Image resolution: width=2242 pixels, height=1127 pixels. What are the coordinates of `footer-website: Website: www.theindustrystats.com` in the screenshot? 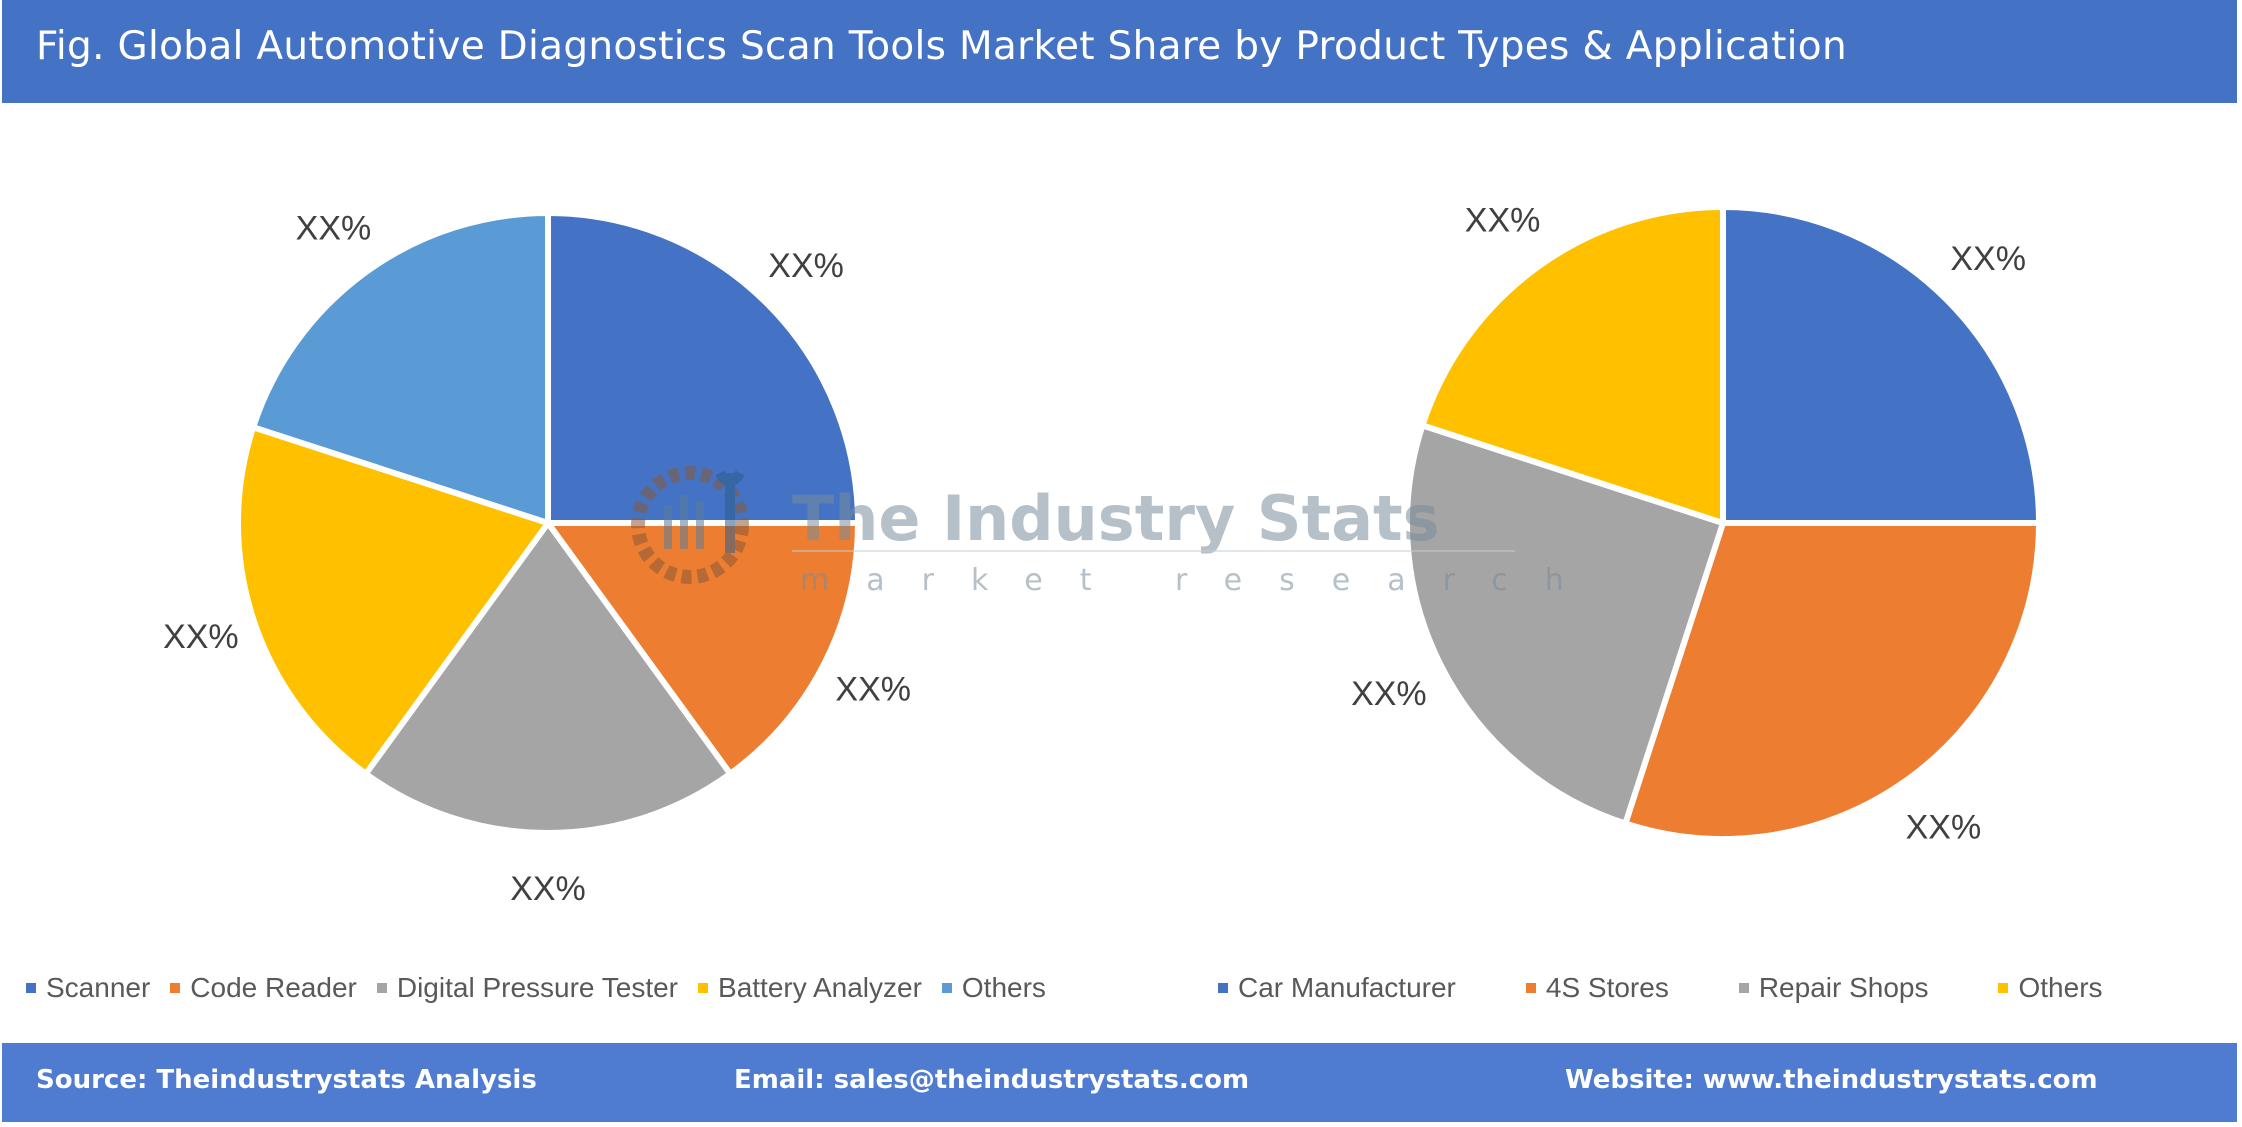 It's located at (1831, 1080).